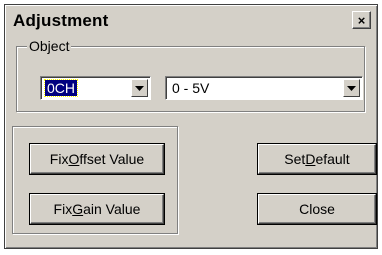 Image resolution: width=382 pixels, height=255 pixels. What do you see at coordinates (264, 88) in the screenshot?
I see `range-select: 0 - 5V` at bounding box center [264, 88].